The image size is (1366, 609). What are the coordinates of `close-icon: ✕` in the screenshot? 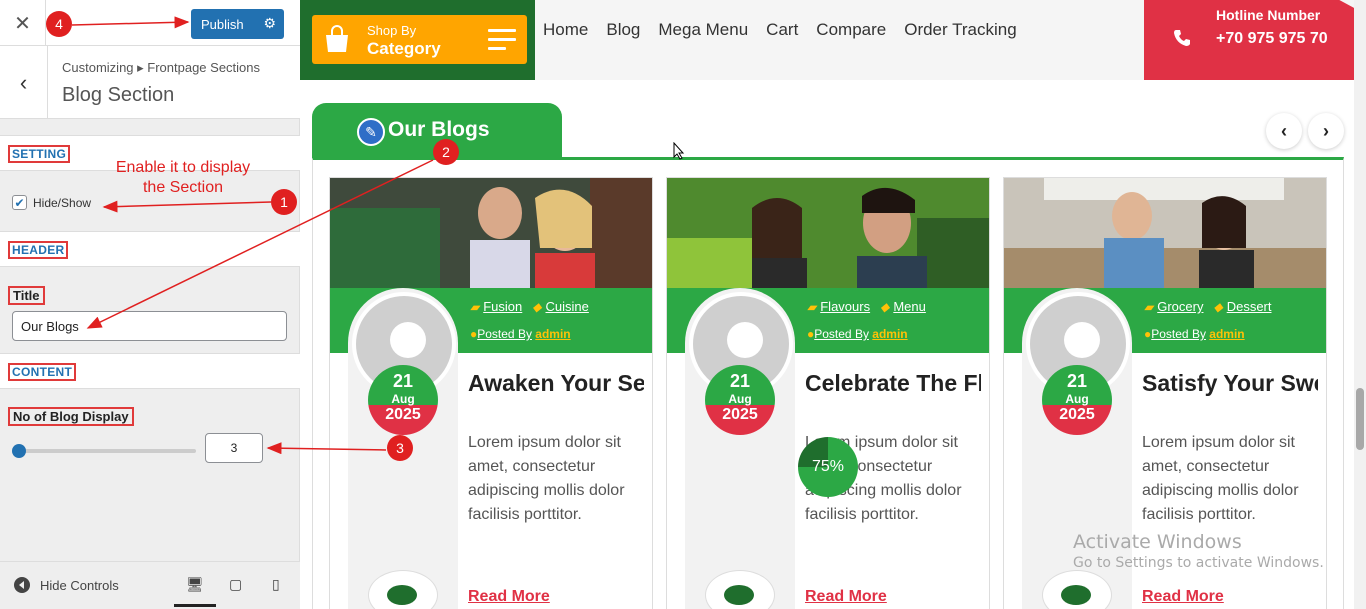 It's located at (22, 23).